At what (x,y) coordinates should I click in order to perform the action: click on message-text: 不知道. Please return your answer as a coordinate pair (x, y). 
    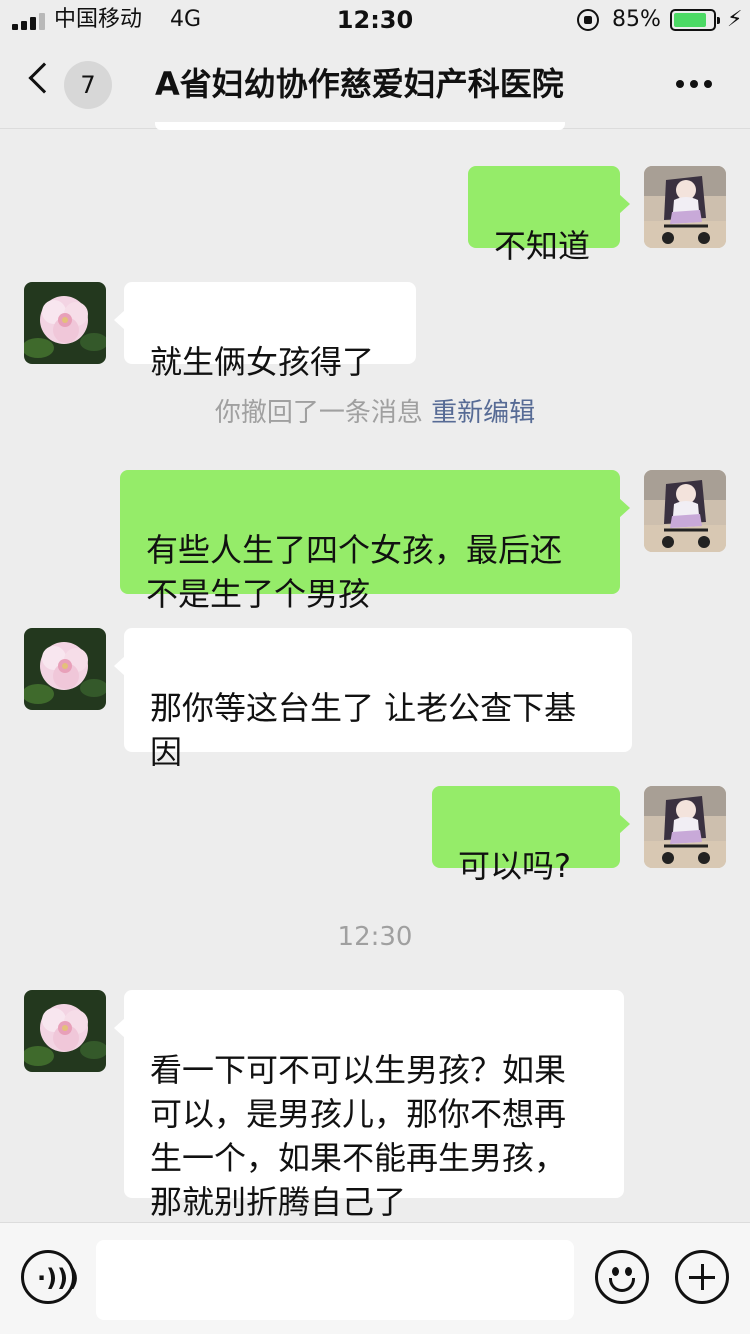
    Looking at the image, I should click on (542, 246).